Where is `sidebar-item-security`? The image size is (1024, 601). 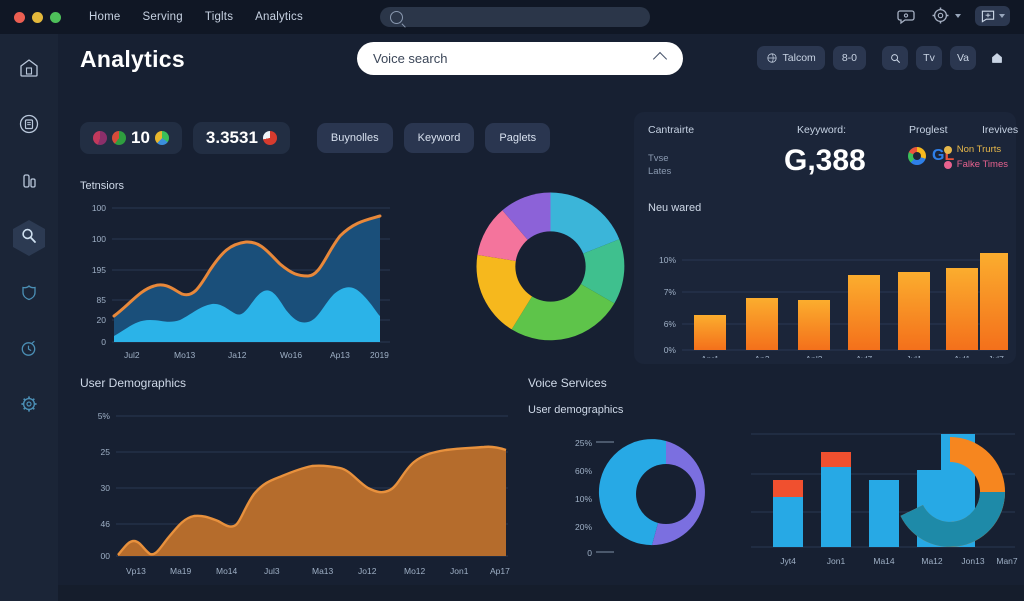
sidebar-item-security is located at coordinates (29, 294).